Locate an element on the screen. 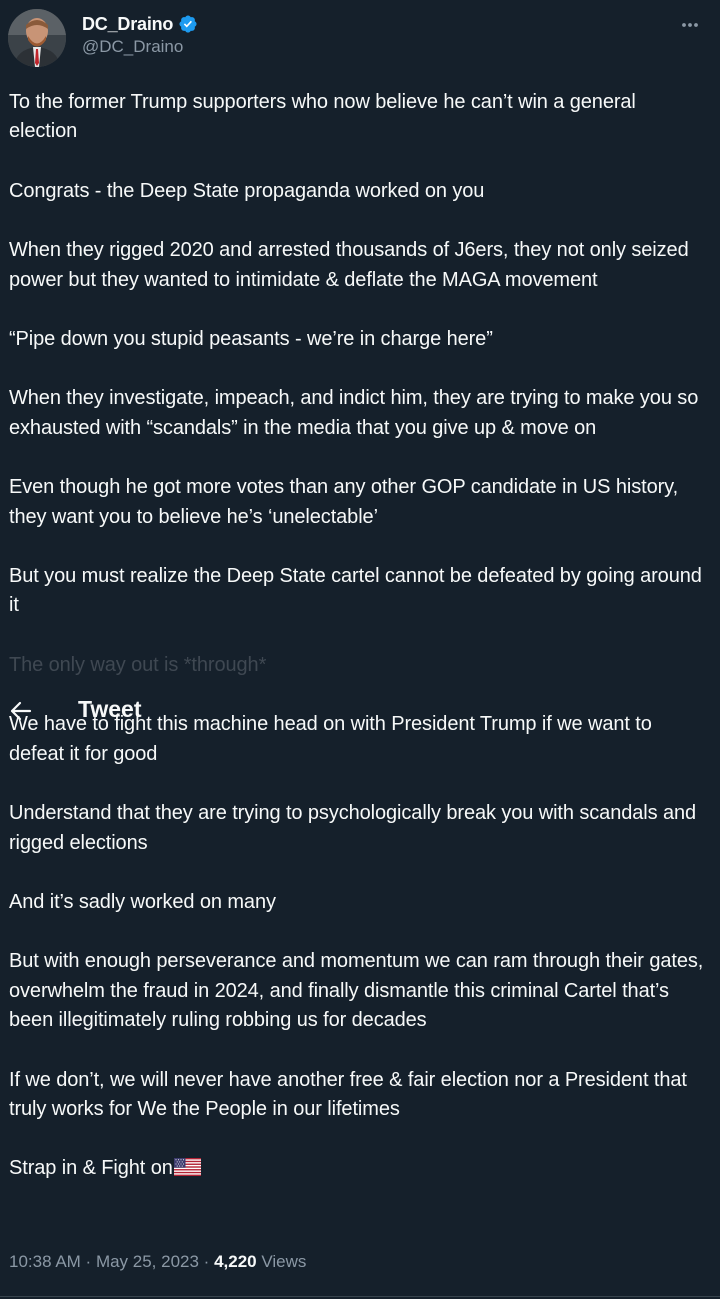  avatar is located at coordinates (37, 38).